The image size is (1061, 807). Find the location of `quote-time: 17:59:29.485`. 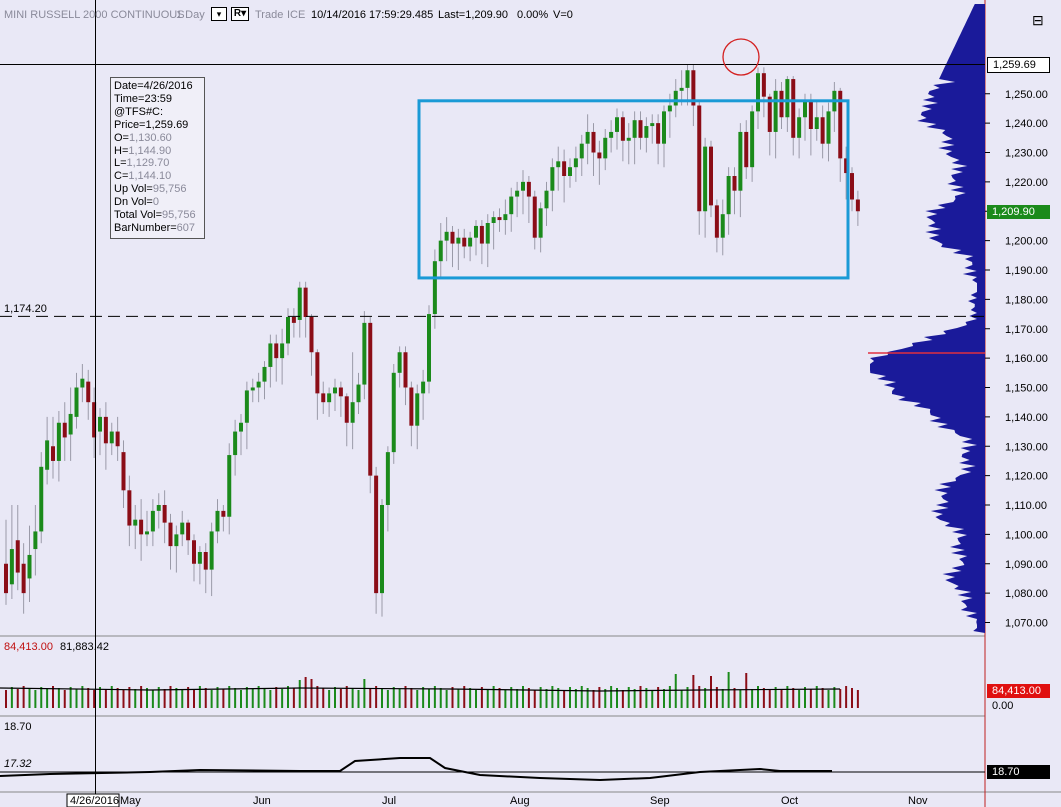

quote-time: 17:59:29.485 is located at coordinates (401, 15).